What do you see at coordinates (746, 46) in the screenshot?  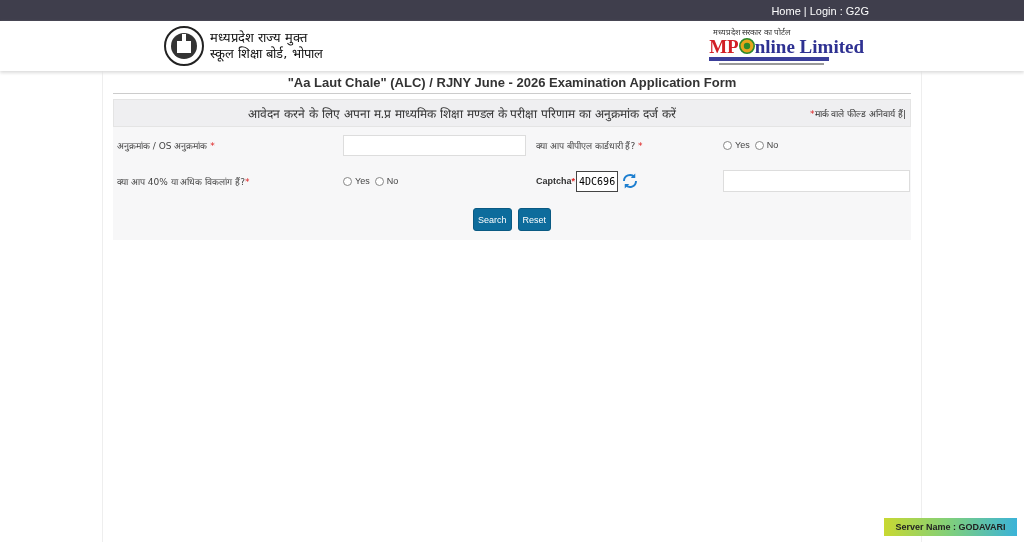 I see `globe-icon` at bounding box center [746, 46].